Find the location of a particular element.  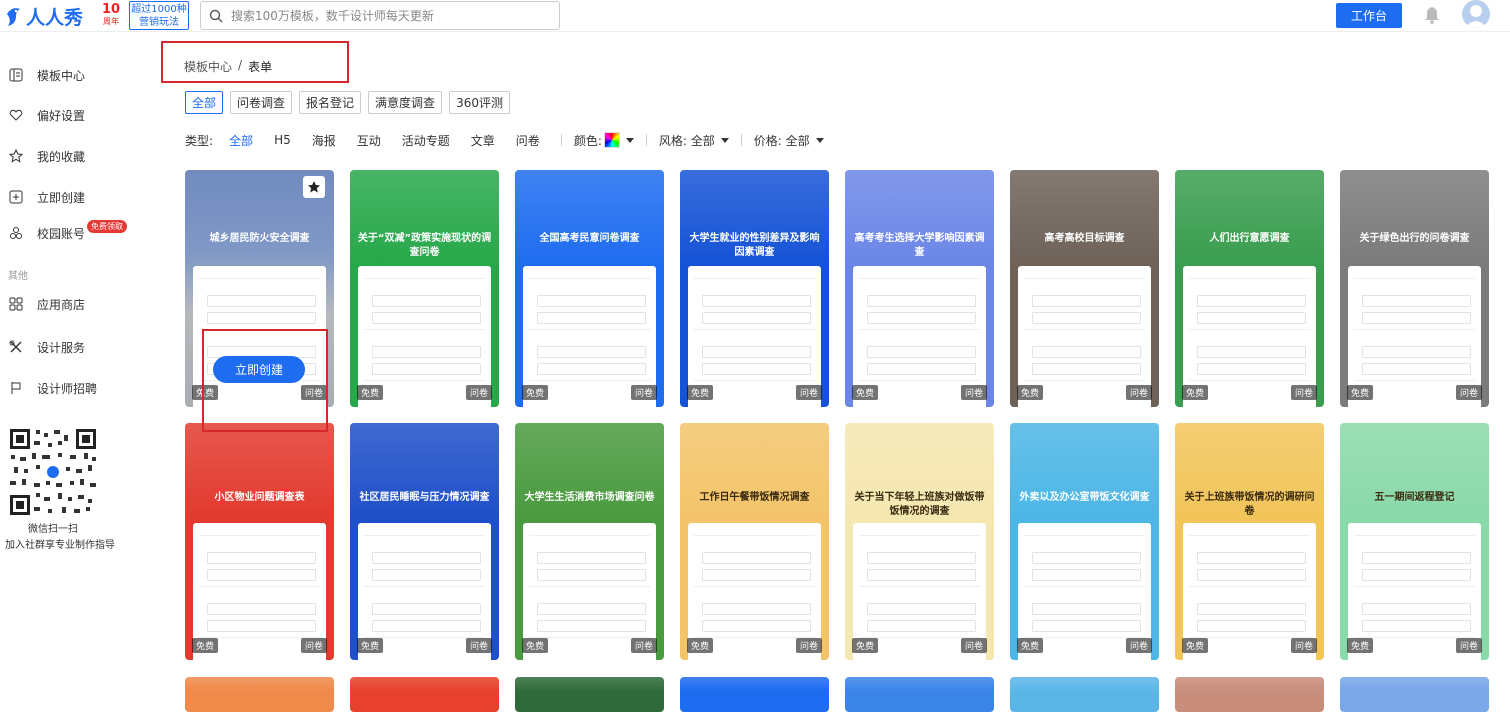

breadcrumb: 模板中心 / 表单 is located at coordinates (228, 66).